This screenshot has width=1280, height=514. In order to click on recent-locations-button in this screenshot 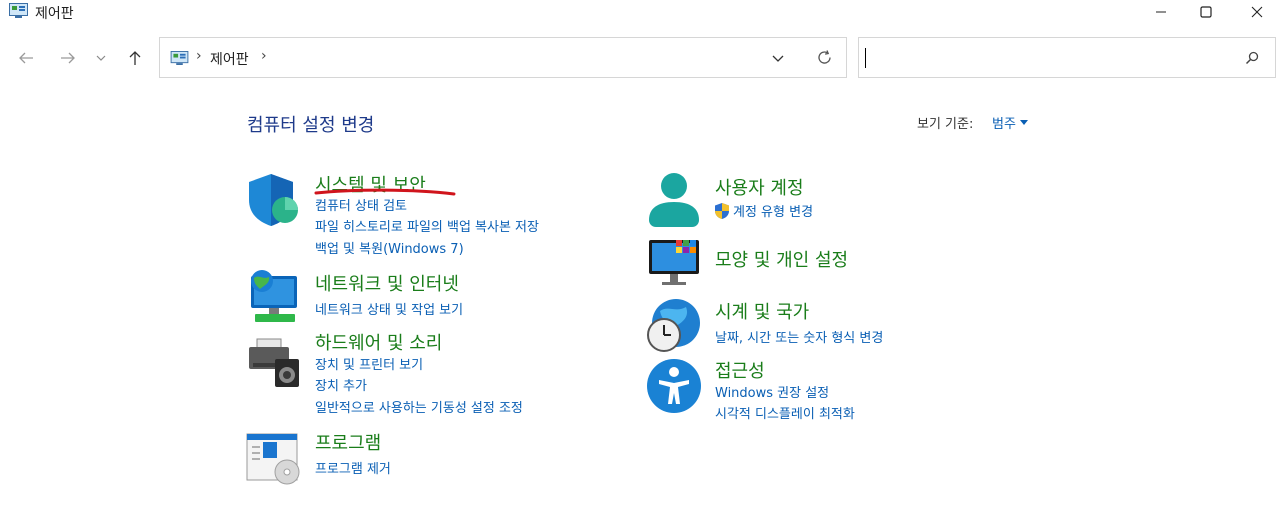, I will do `click(101, 58)`.